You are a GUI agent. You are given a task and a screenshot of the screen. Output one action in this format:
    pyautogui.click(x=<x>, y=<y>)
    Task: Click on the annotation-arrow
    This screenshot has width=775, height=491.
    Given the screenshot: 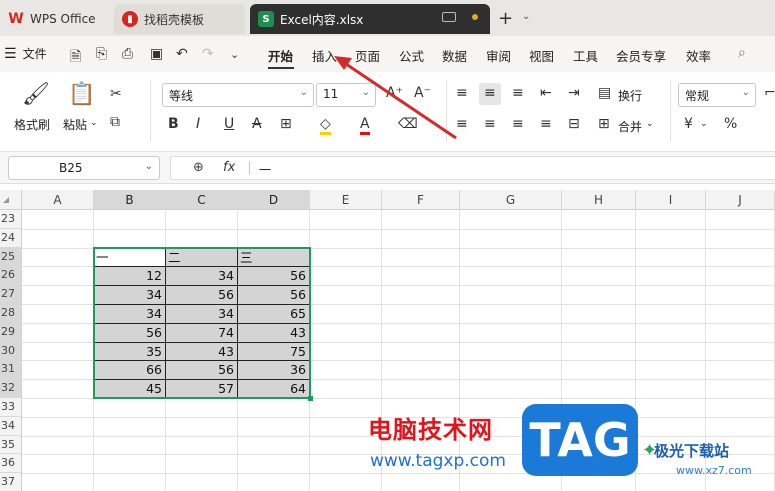 What is the action you would take?
    pyautogui.click(x=395, y=98)
    